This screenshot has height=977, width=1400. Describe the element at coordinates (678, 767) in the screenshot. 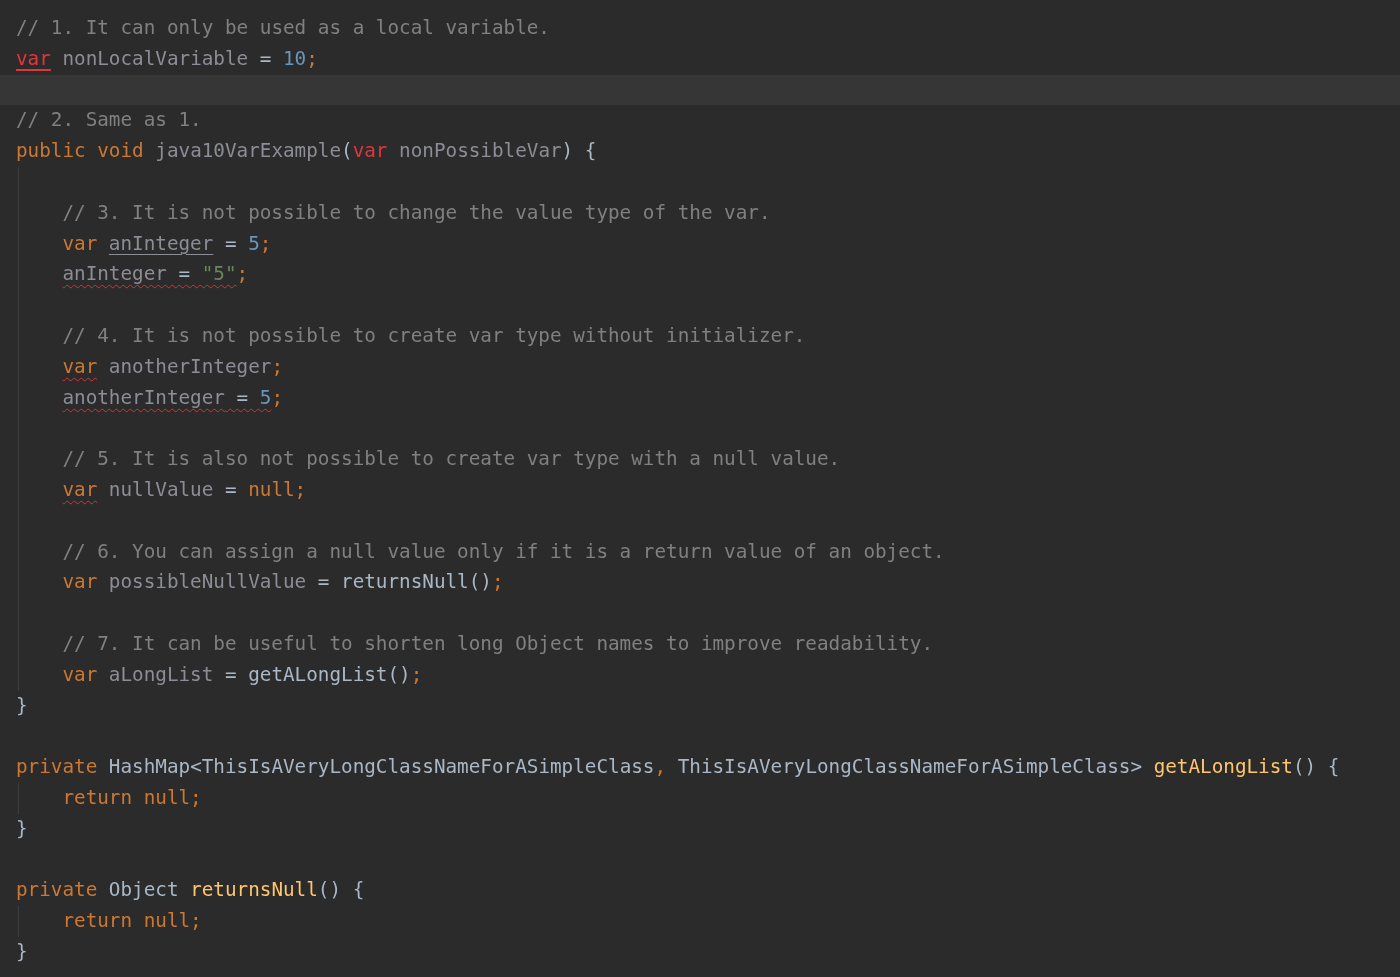

I see `code-line: private HashMap<ThisIsAVeryLongClassNameForASimpleClass, ThisIsAVeryLongClassNameForASimpleClass> getALongList() {` at that location.